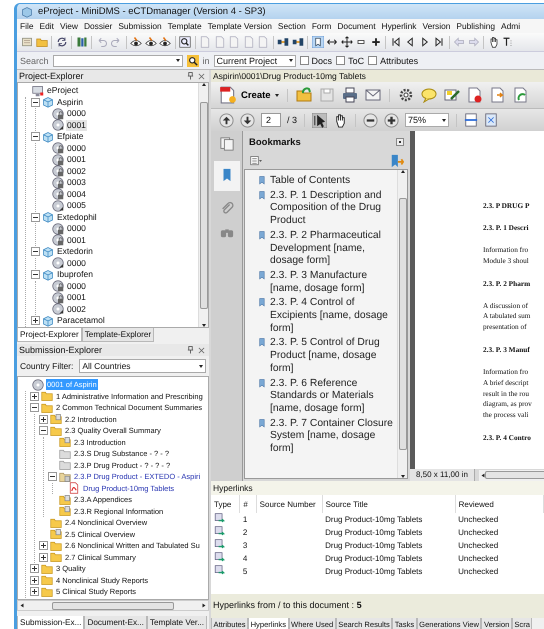 This screenshot has height=629, width=544. What do you see at coordinates (377, 488) in the screenshot?
I see `panel-title: Hyperlinks` at bounding box center [377, 488].